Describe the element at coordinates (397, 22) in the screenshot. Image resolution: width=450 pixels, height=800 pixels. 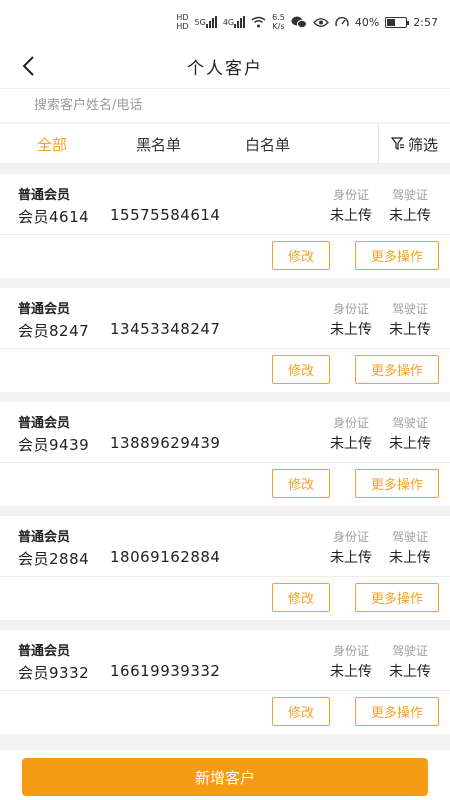
I see `battery-icon` at that location.